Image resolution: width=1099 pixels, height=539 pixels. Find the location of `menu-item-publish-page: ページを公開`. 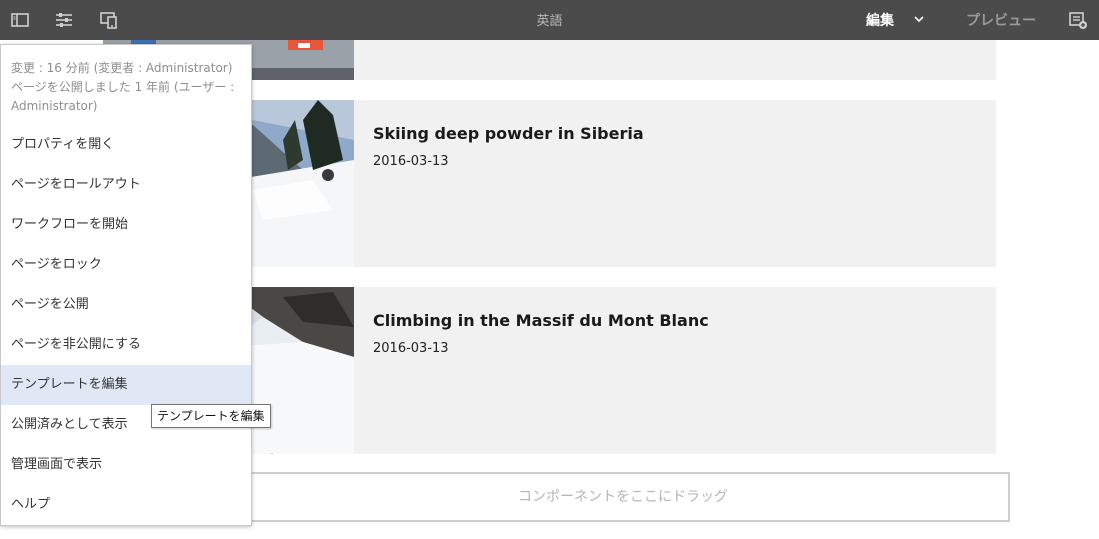

menu-item-publish-page: ページを公開 is located at coordinates (126, 305).